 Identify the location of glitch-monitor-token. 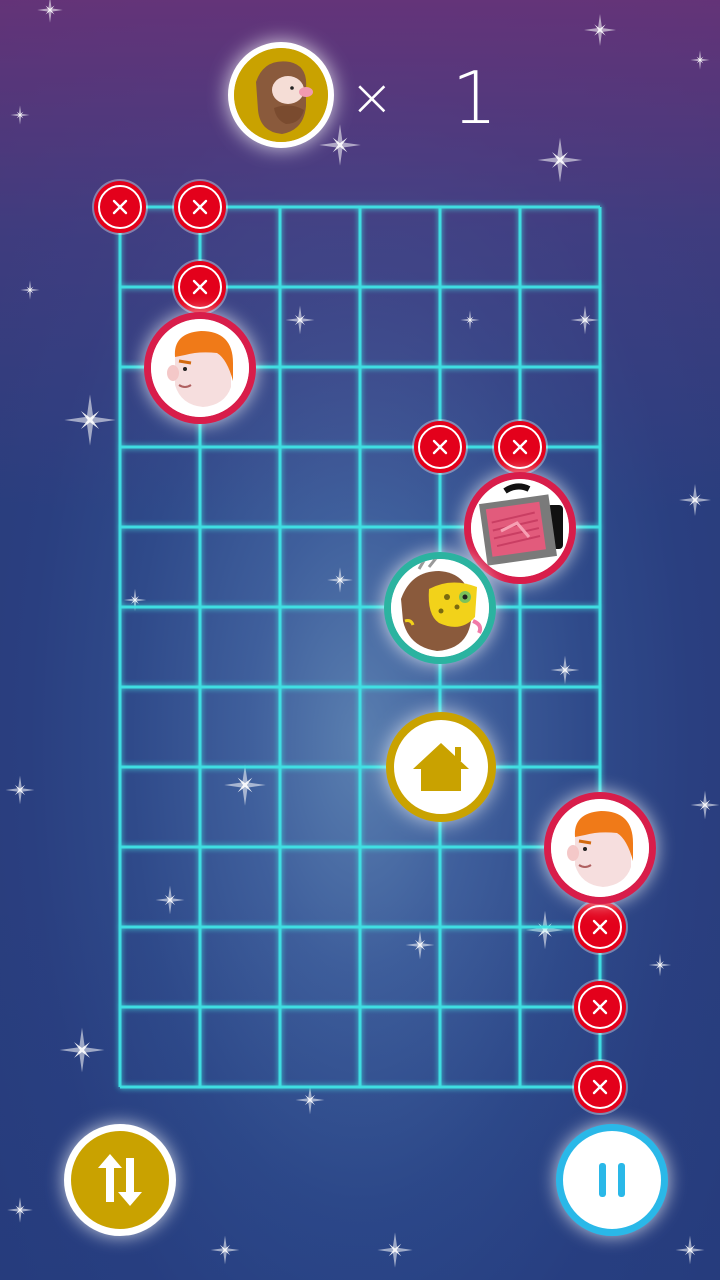
(520, 528).